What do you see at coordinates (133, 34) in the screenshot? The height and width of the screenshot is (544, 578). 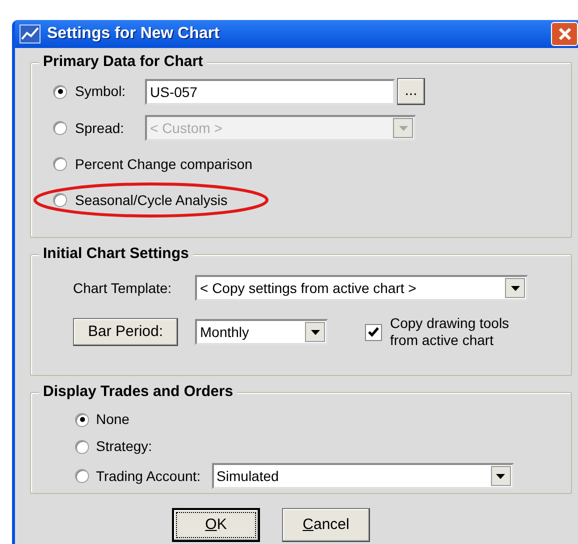 I see `window-title: Settings for New Chart` at bounding box center [133, 34].